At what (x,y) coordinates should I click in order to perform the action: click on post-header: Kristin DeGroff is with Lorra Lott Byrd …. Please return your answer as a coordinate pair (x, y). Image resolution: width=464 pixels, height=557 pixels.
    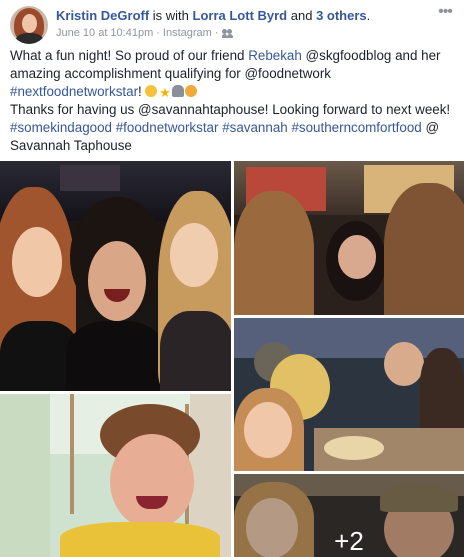
    Looking at the image, I should click on (232, 24).